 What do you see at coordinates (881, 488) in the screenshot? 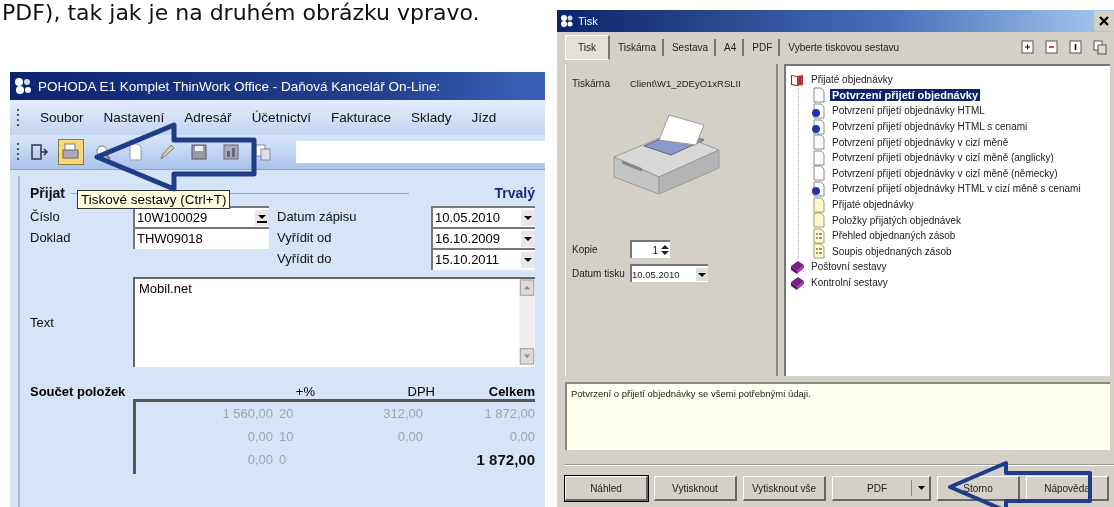
I see `split-button: PDF` at bounding box center [881, 488].